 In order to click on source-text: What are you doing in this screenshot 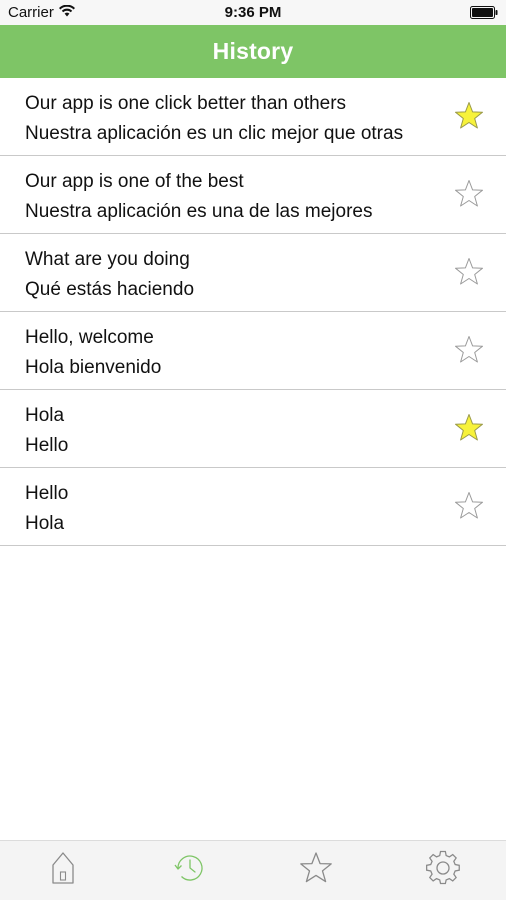, I will do `click(107, 259)`.